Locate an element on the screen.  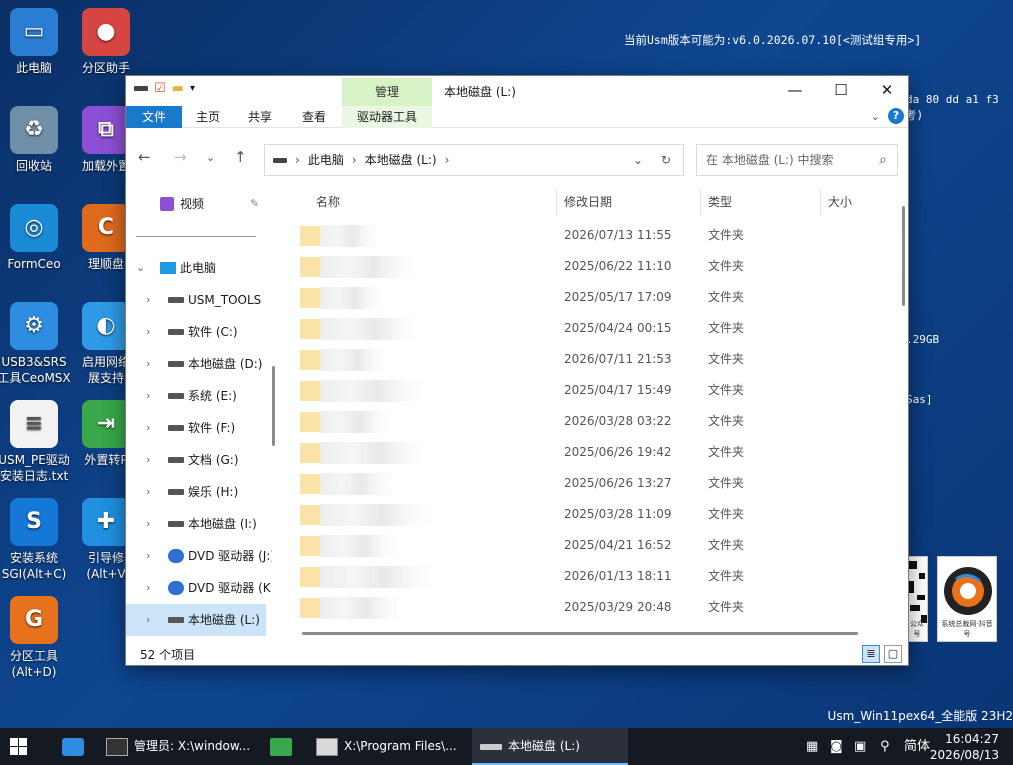
desktop-icon: ● 分区助手 is located at coordinates (106, 42).